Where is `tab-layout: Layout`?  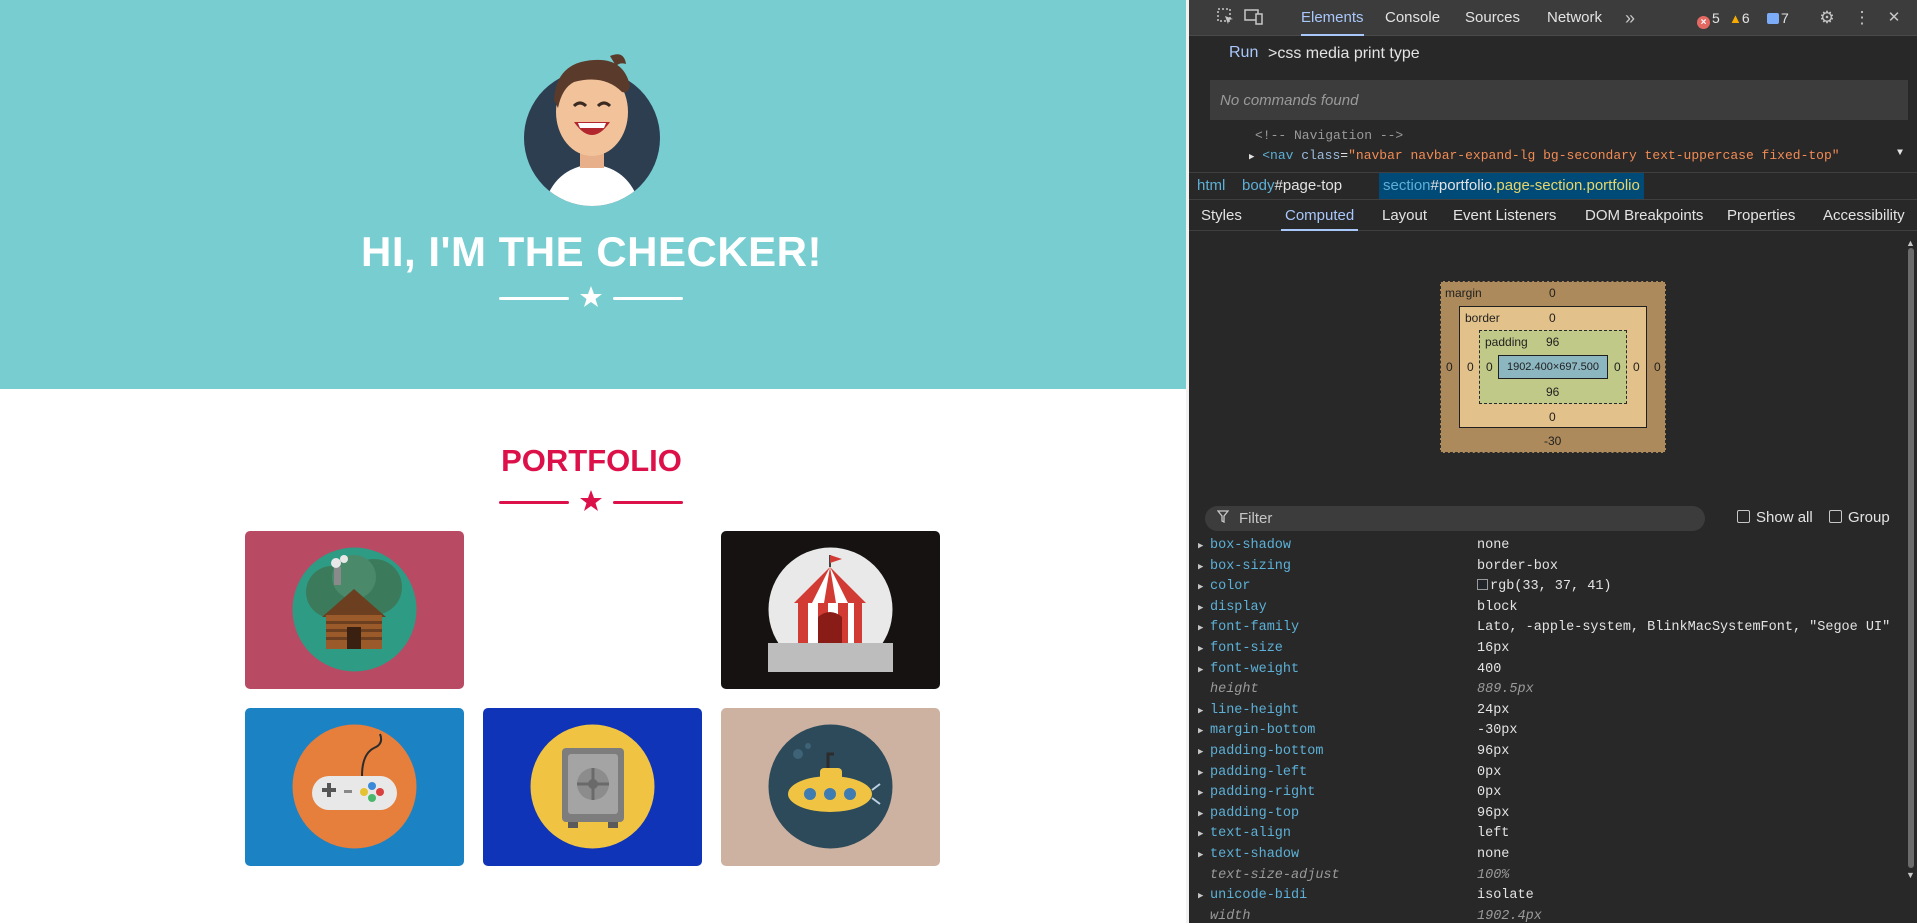 tab-layout: Layout is located at coordinates (1404, 215).